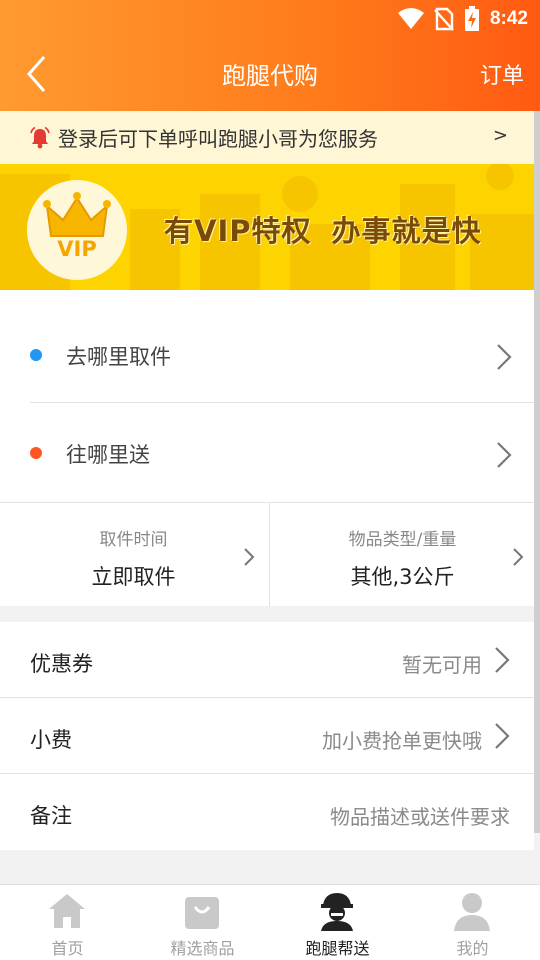 The width and height of the screenshot is (540, 960). I want to click on app-header: 8:42 跑腿代购 订单, so click(270, 55).